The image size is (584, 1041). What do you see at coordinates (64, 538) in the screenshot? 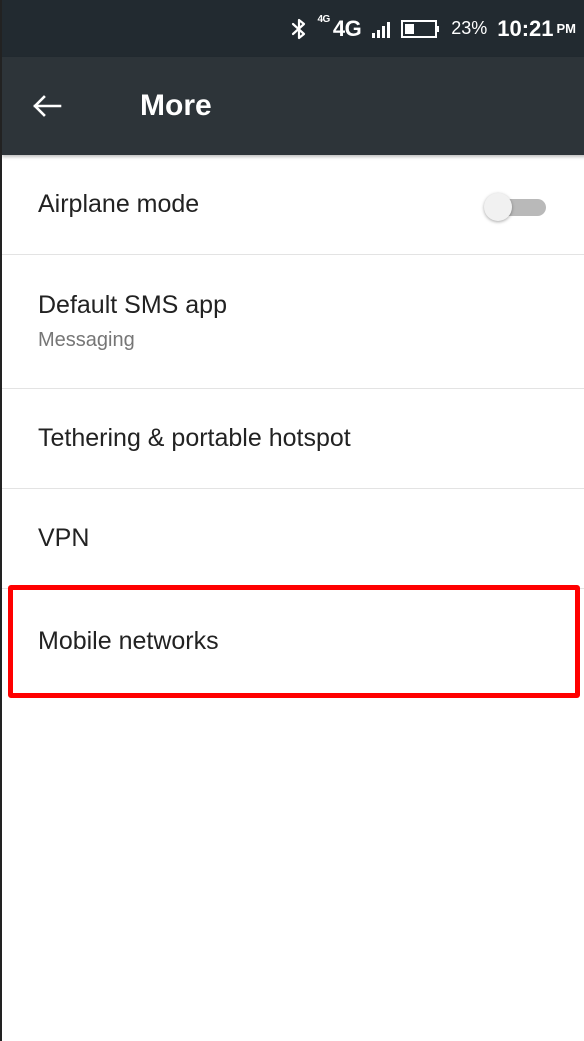
I see `setting-title: VPN` at bounding box center [64, 538].